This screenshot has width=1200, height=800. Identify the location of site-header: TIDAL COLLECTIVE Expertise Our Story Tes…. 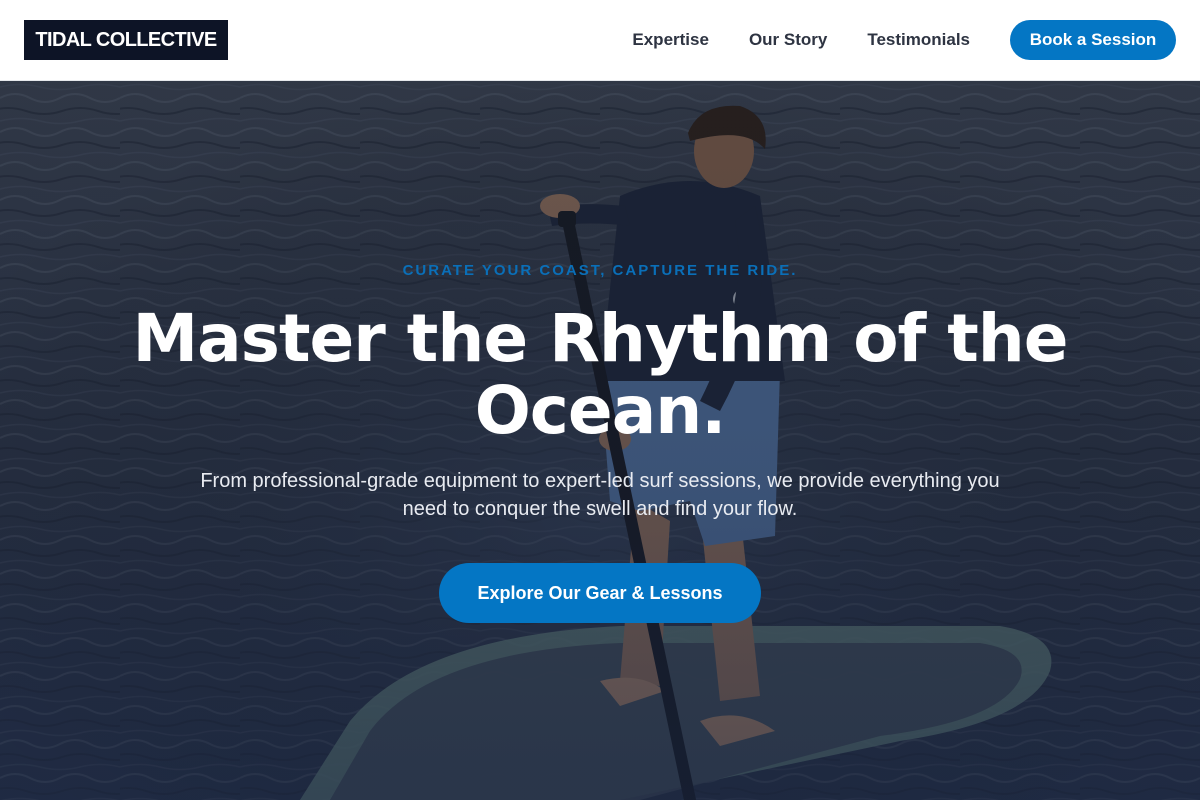
(600, 40).